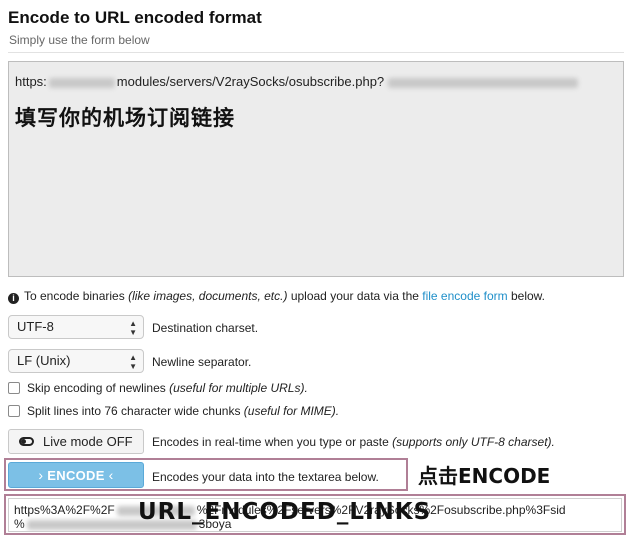 The width and height of the screenshot is (632, 535). I want to click on newline-select: LF (Unix) ▲ ▼, so click(76, 361).